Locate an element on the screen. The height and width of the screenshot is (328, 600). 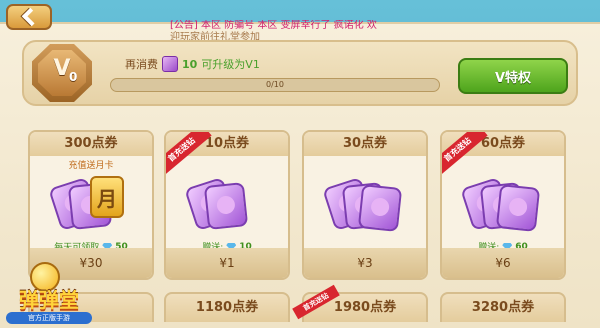
vip-letter: V is located at coordinates (62, 68).